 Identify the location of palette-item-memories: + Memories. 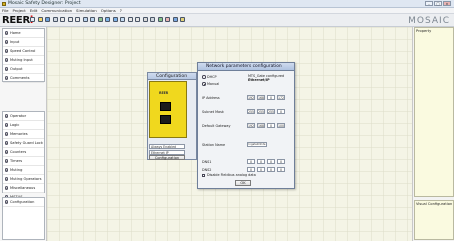
(23, 134).